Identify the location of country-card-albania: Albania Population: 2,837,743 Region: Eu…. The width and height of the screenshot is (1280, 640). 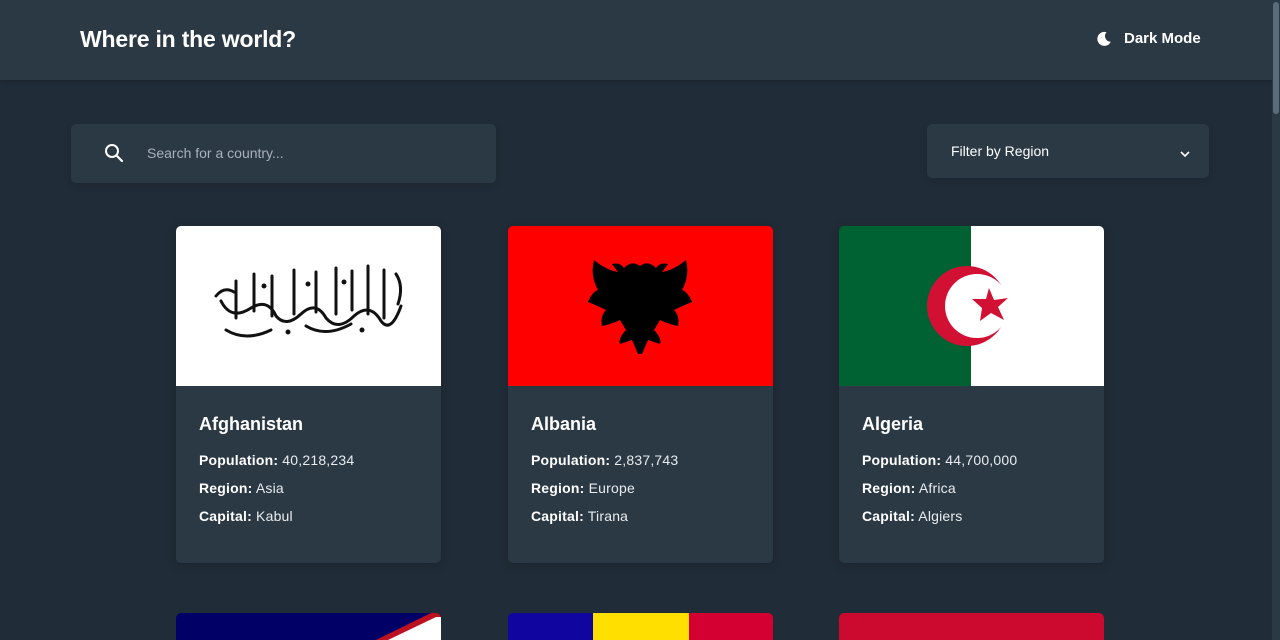
(640, 394).